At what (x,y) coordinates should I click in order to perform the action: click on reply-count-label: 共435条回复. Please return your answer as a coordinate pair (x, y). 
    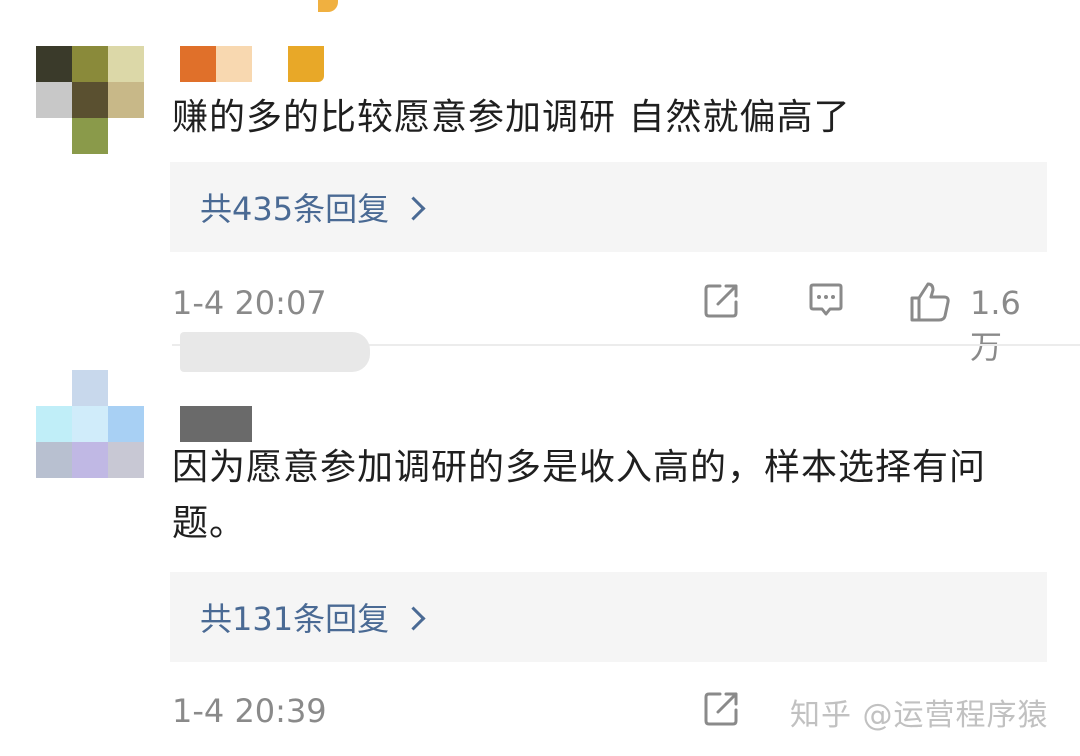
    Looking at the image, I should click on (295, 209).